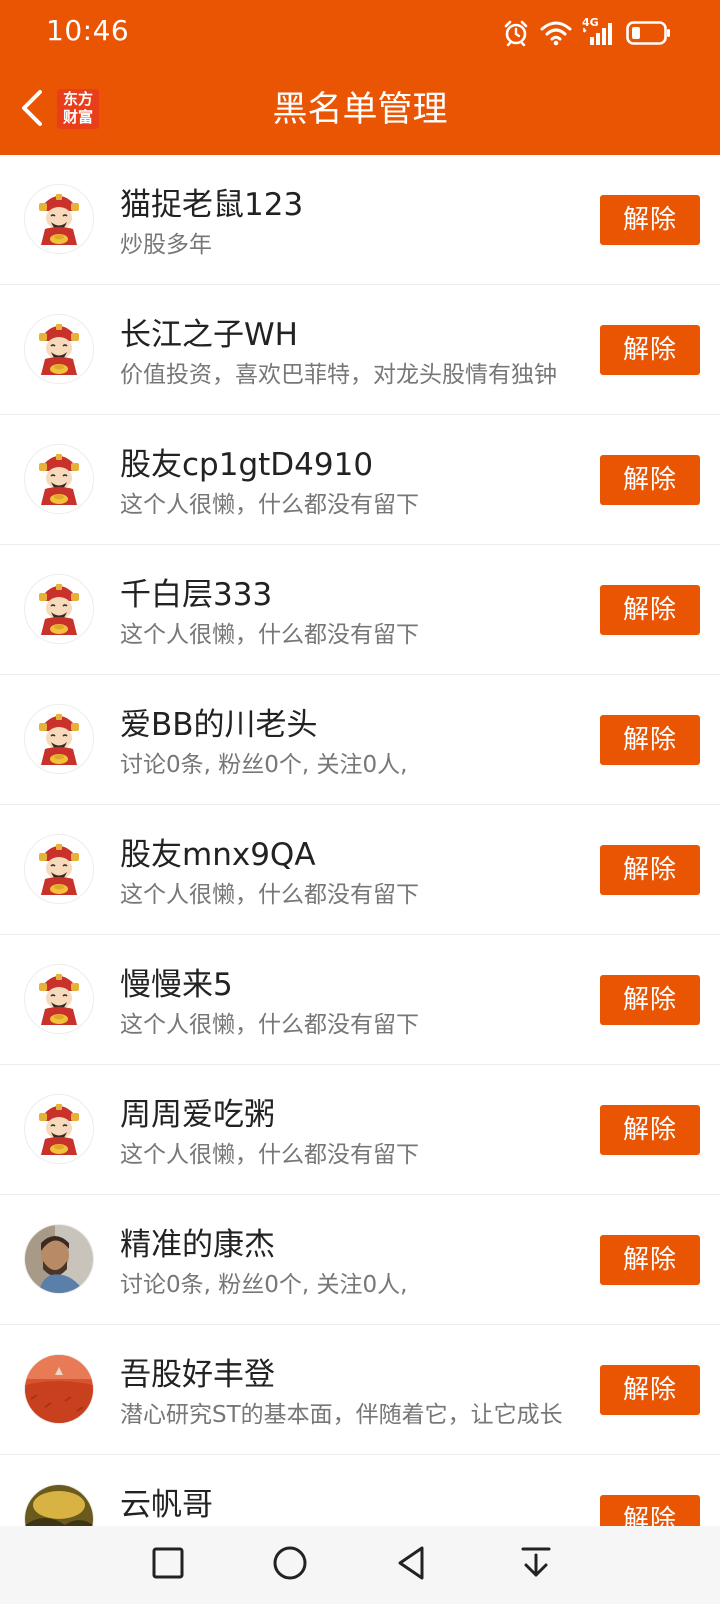  Describe the element at coordinates (360, 1565) in the screenshot. I see `system-nav-bar` at that location.